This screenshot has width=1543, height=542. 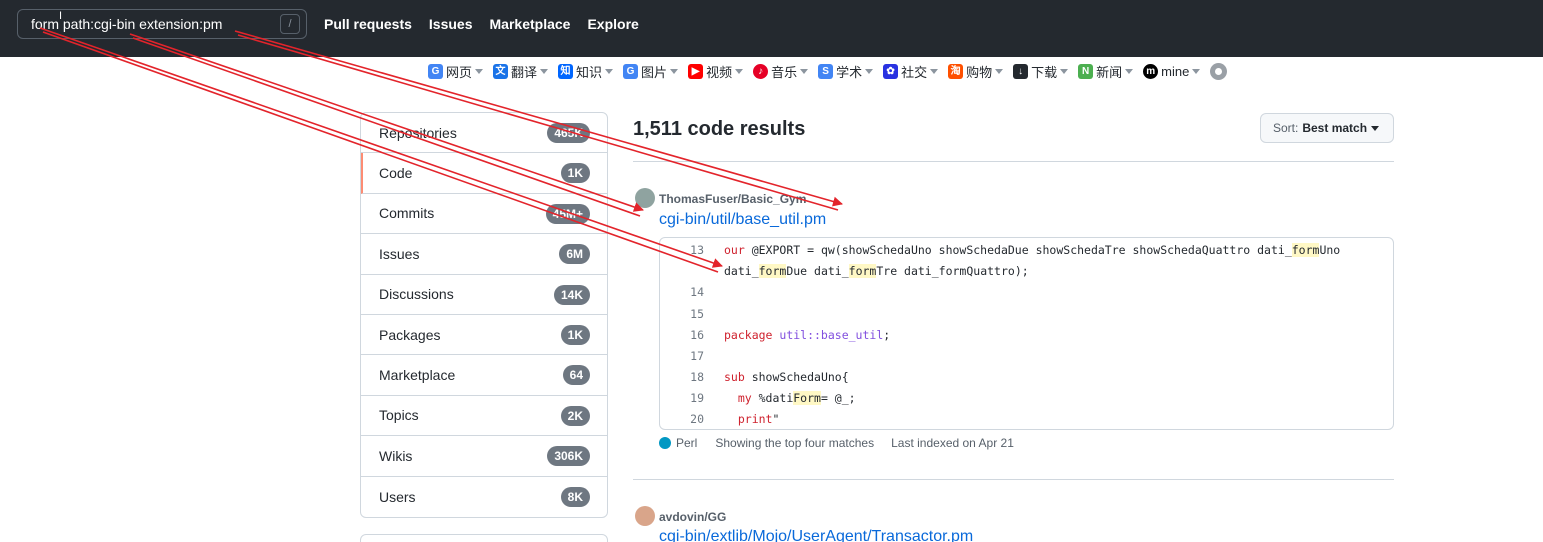 What do you see at coordinates (501, 71) in the screenshot?
I see `translate-icon: 文` at bounding box center [501, 71].